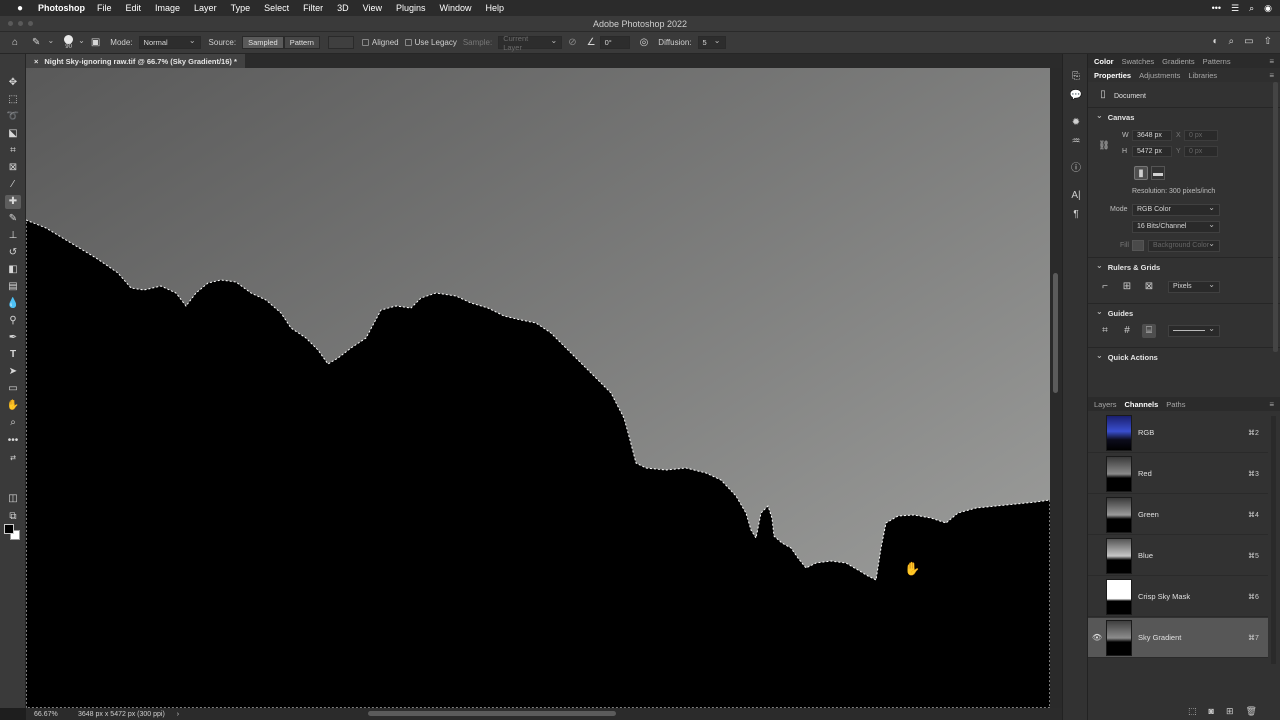 The width and height of the screenshot is (1280, 720). What do you see at coordinates (614, 42) in the screenshot?
I see `angle-input: 0°` at bounding box center [614, 42].